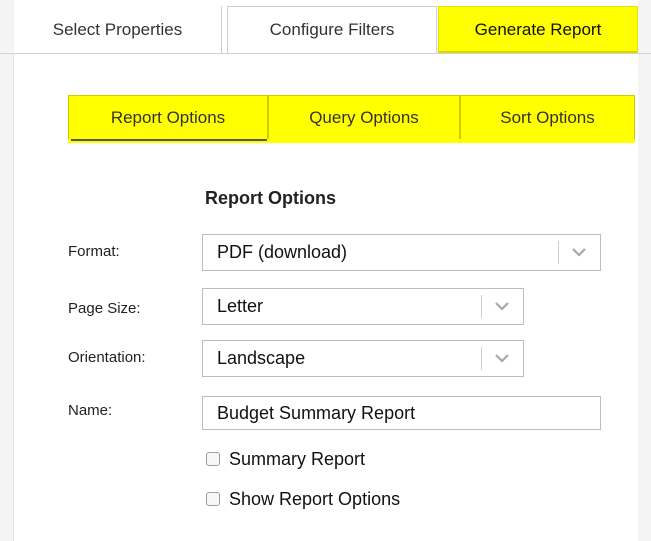  What do you see at coordinates (538, 52) in the screenshot?
I see `active-tab-indicator` at bounding box center [538, 52].